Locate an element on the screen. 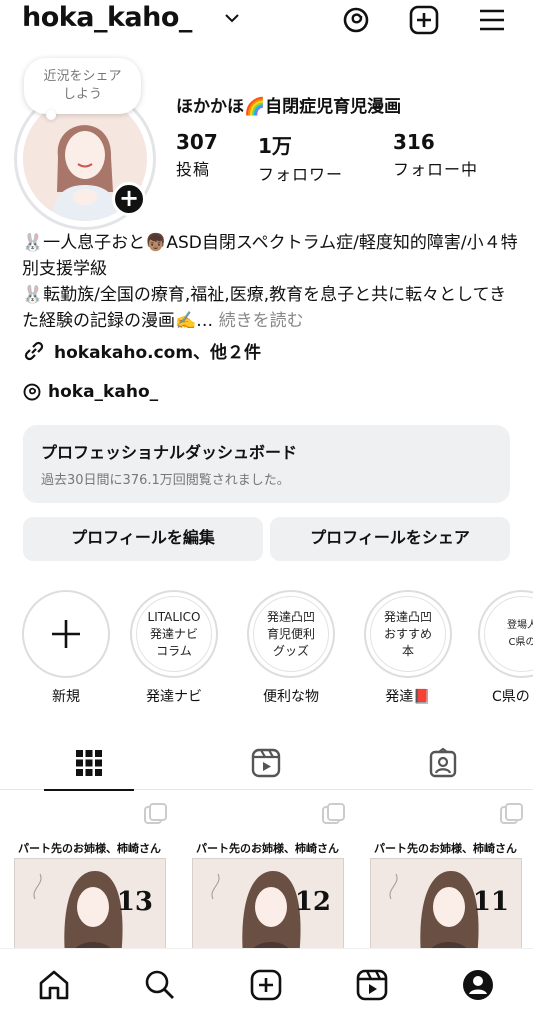  nav-reels is located at coordinates (372, 985).